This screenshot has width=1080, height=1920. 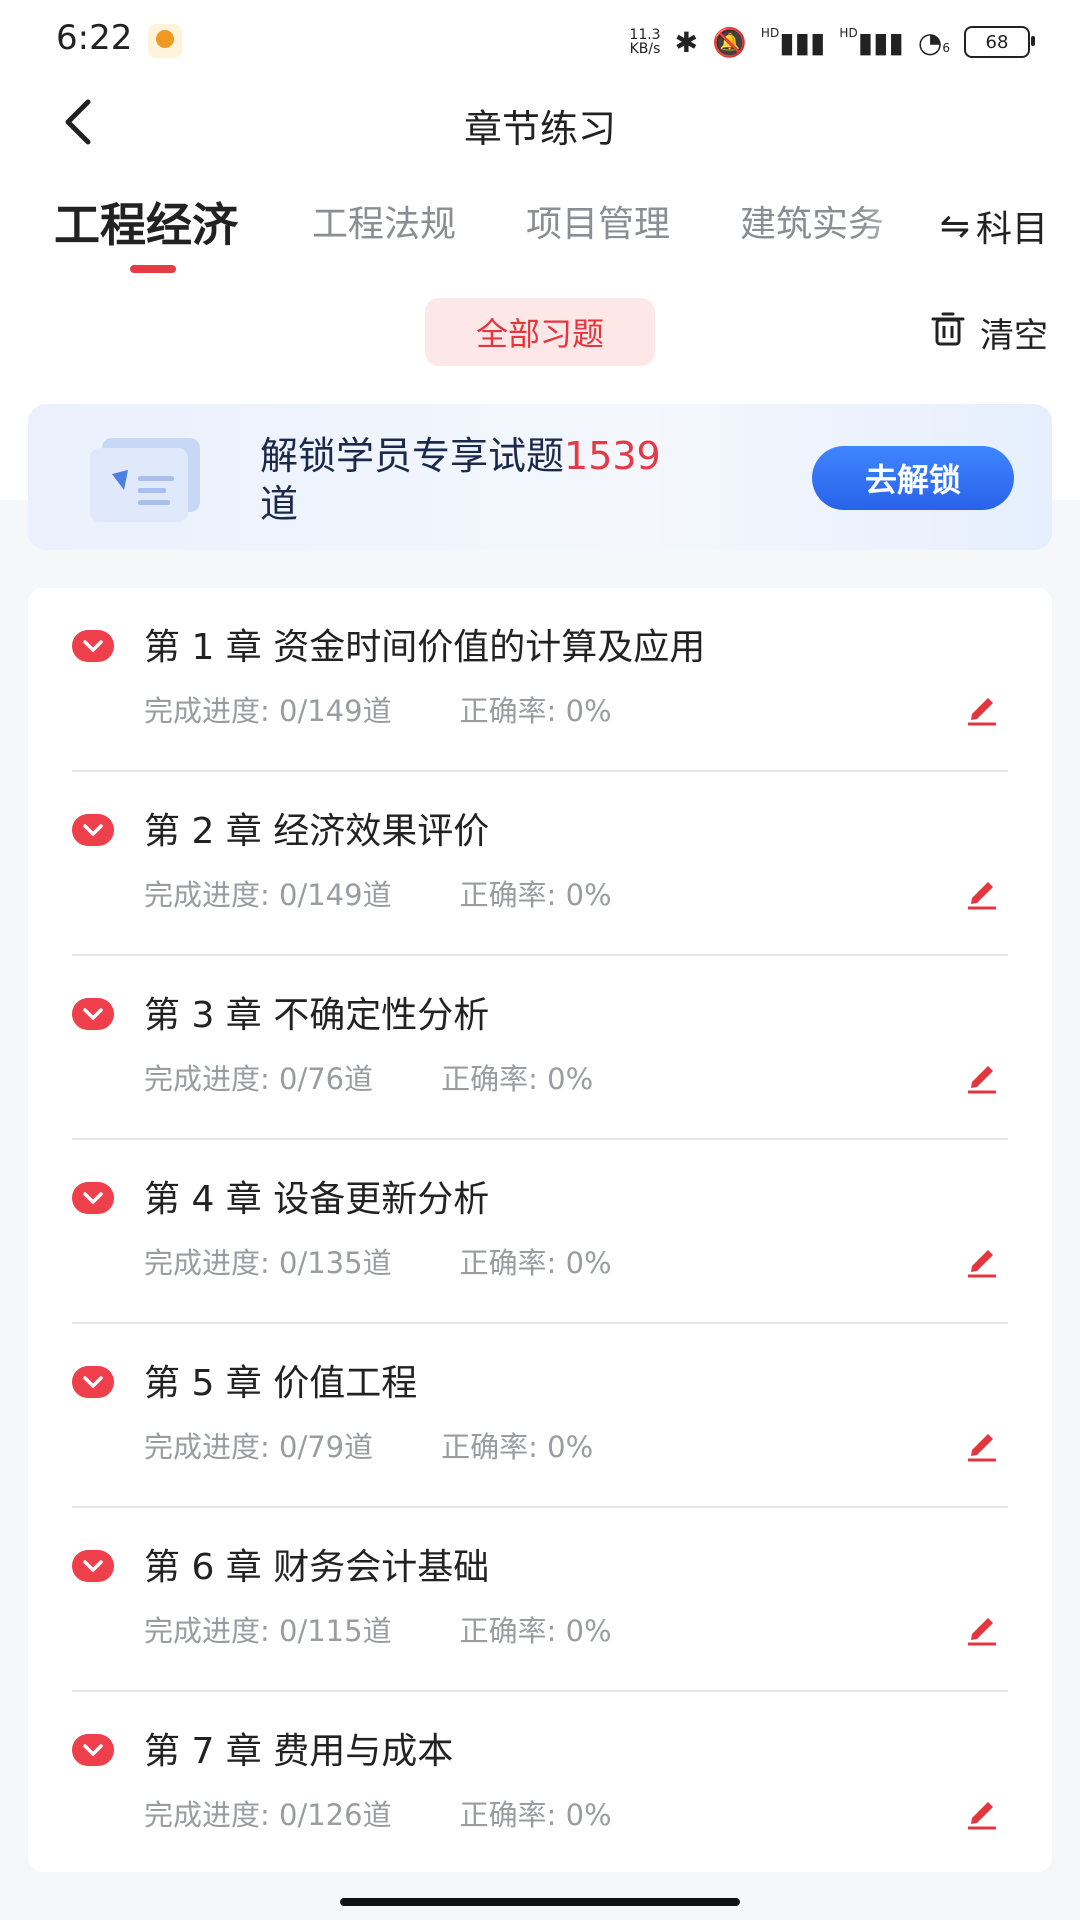 What do you see at coordinates (520, 480) in the screenshot?
I see `unlock-banner-text: 解锁学员专享试题1539 道` at bounding box center [520, 480].